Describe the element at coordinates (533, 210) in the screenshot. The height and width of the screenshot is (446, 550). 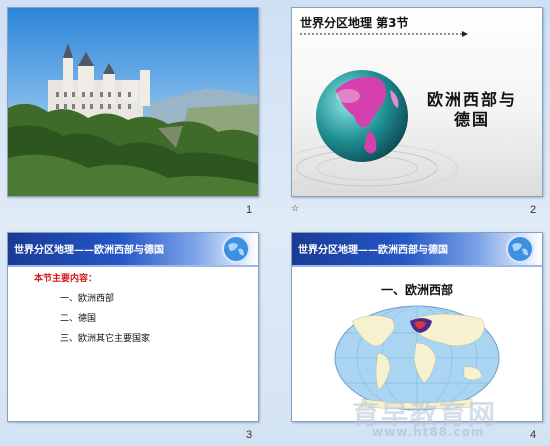
I see `slide-number-2: 2` at that location.